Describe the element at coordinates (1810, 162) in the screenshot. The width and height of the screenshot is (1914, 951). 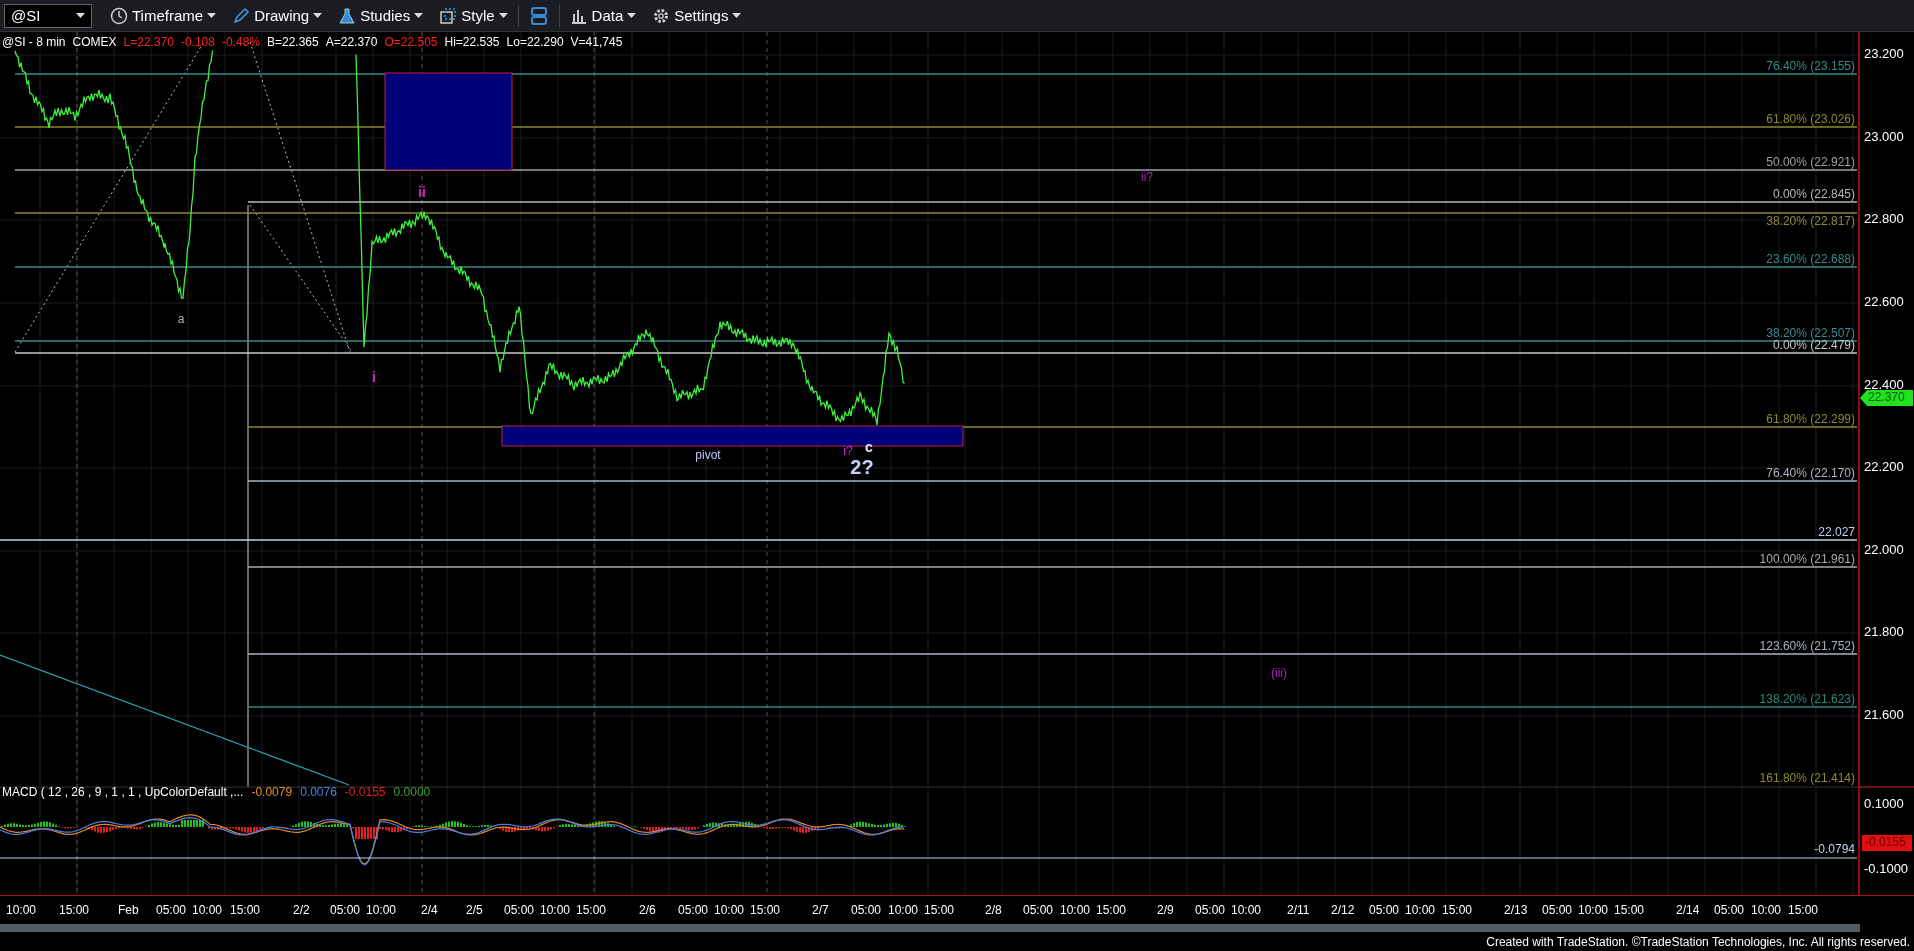
I see `fib-level-label: 50.00% (22.921)` at that location.